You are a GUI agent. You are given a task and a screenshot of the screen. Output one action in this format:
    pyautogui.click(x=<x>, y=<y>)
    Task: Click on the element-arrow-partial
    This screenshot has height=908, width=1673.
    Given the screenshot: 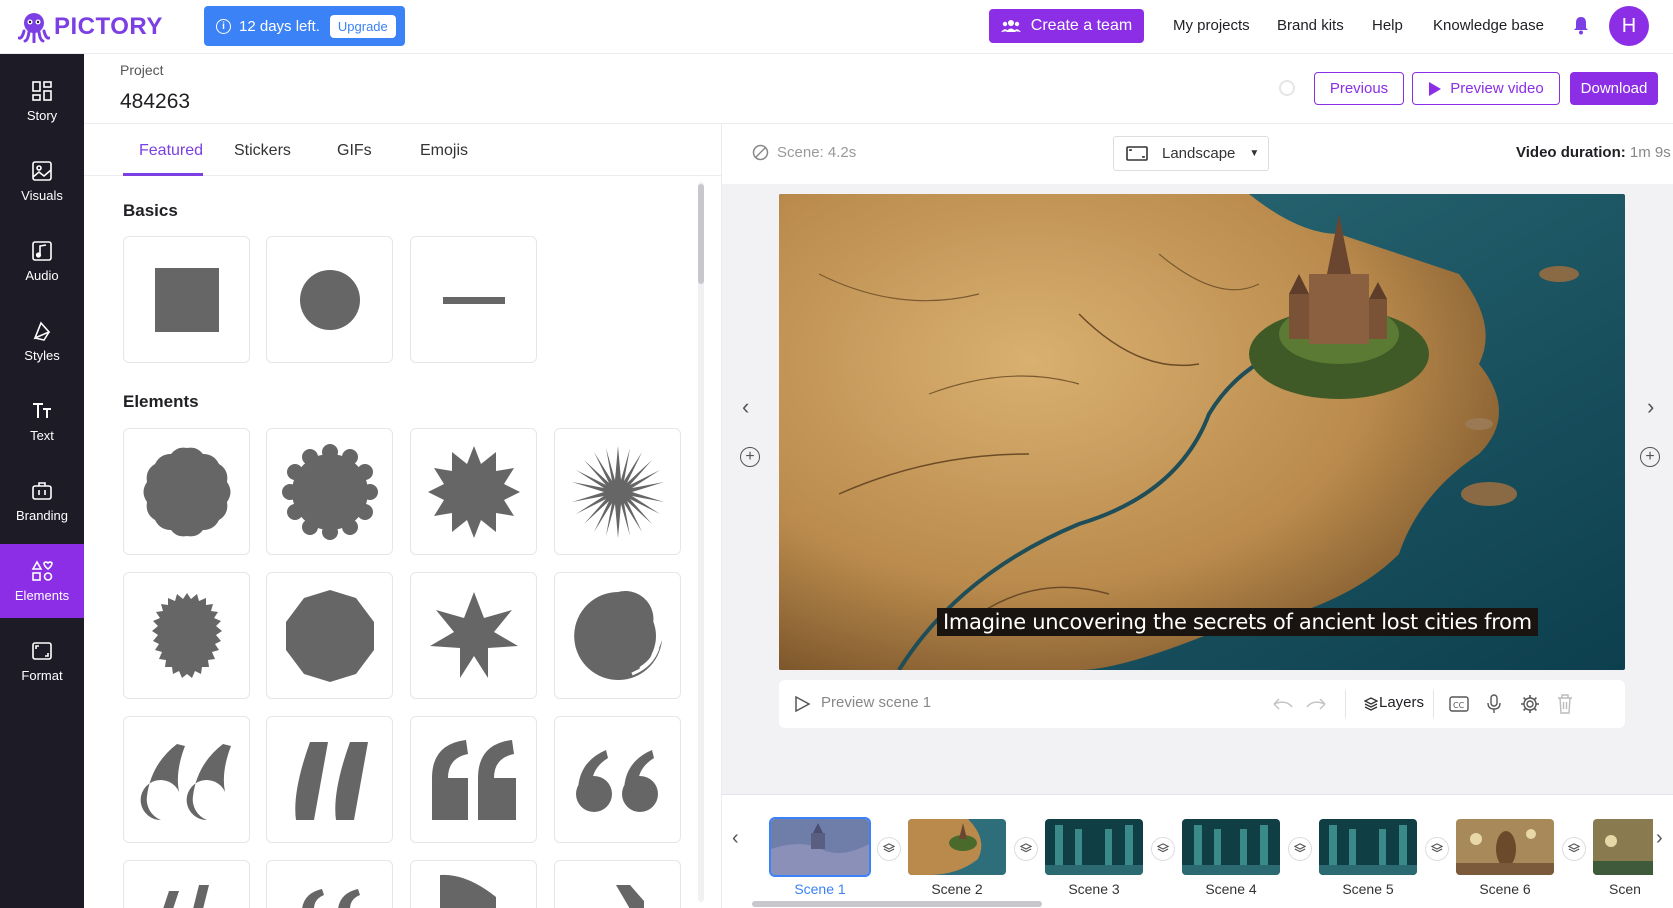 What is the action you would take?
    pyautogui.click(x=473, y=884)
    